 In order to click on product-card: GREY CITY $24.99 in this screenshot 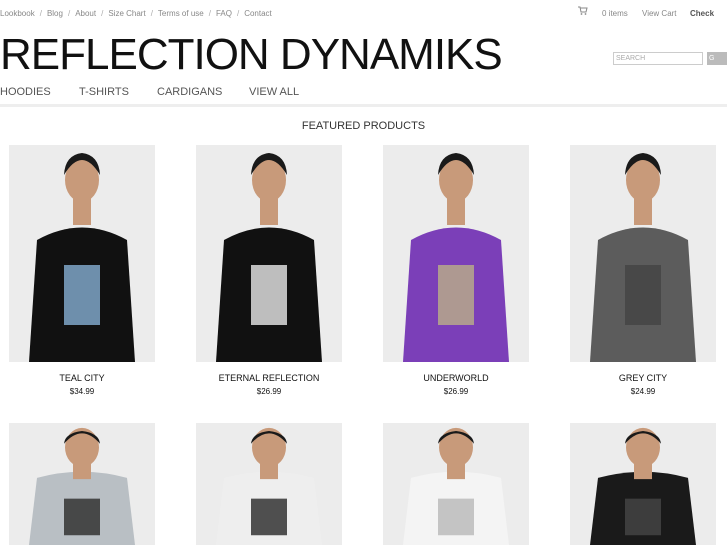, I will do `click(643, 275)`.